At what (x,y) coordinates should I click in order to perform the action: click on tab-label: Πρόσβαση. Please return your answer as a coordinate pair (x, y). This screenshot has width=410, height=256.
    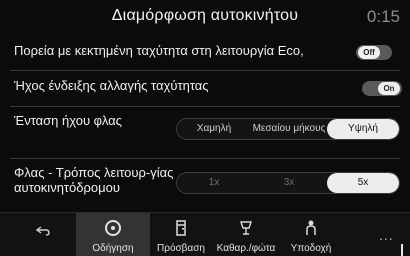
    Looking at the image, I should click on (181, 248).